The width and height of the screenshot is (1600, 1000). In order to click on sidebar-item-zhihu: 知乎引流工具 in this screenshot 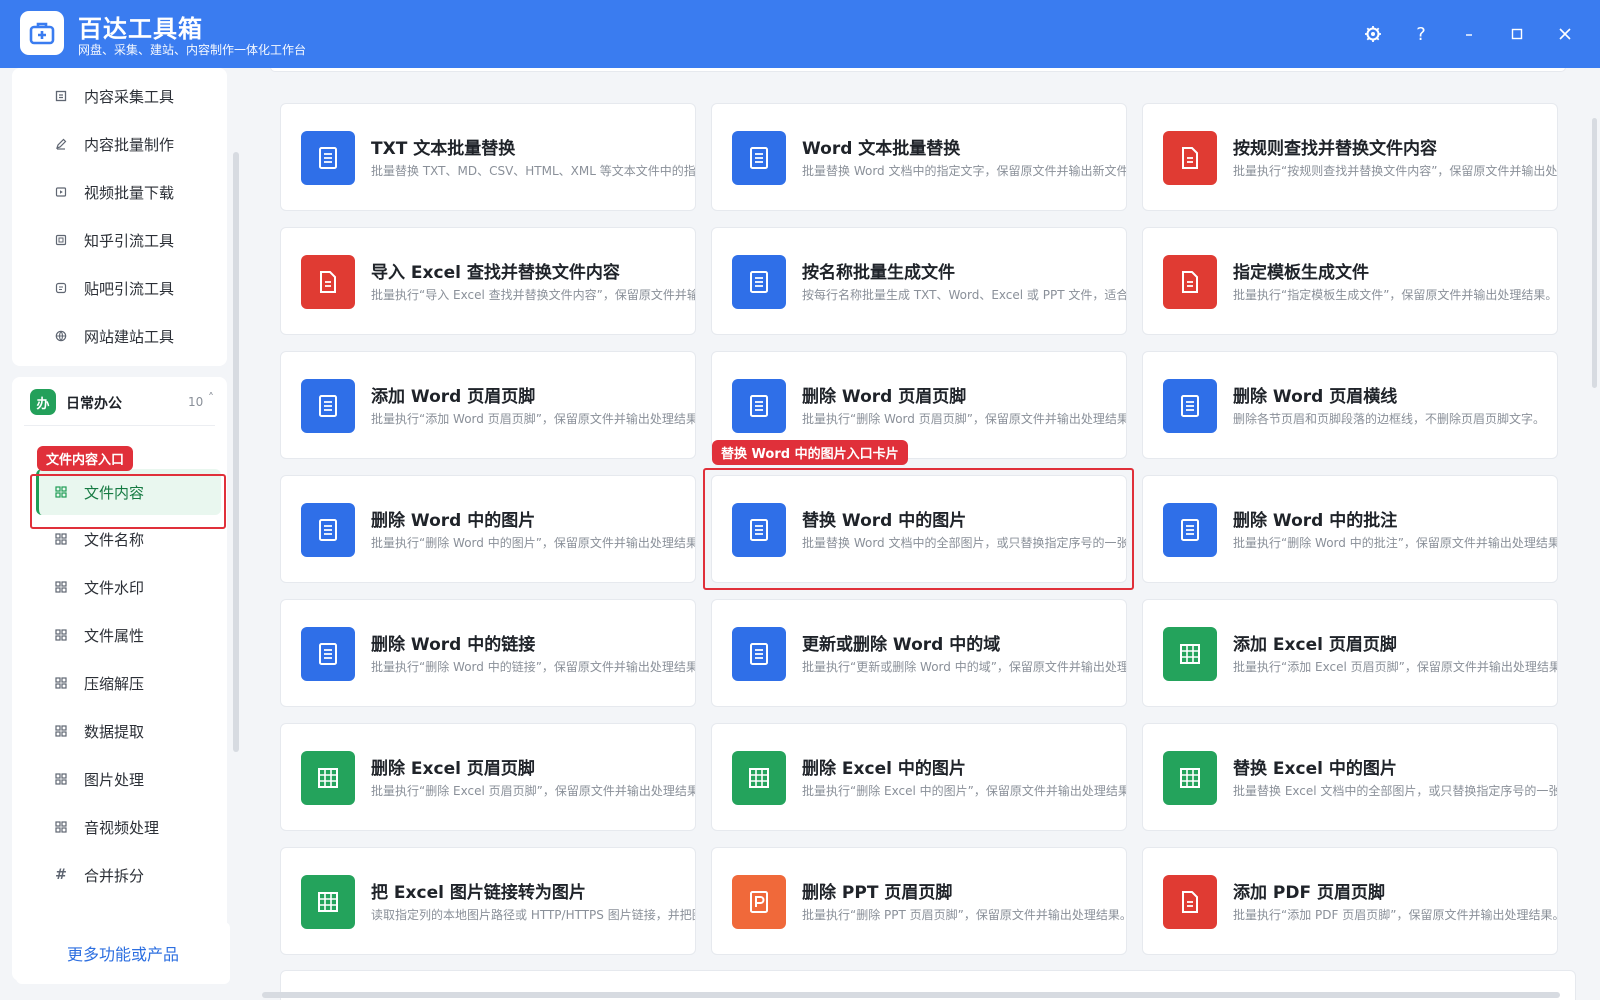, I will do `click(119, 240)`.